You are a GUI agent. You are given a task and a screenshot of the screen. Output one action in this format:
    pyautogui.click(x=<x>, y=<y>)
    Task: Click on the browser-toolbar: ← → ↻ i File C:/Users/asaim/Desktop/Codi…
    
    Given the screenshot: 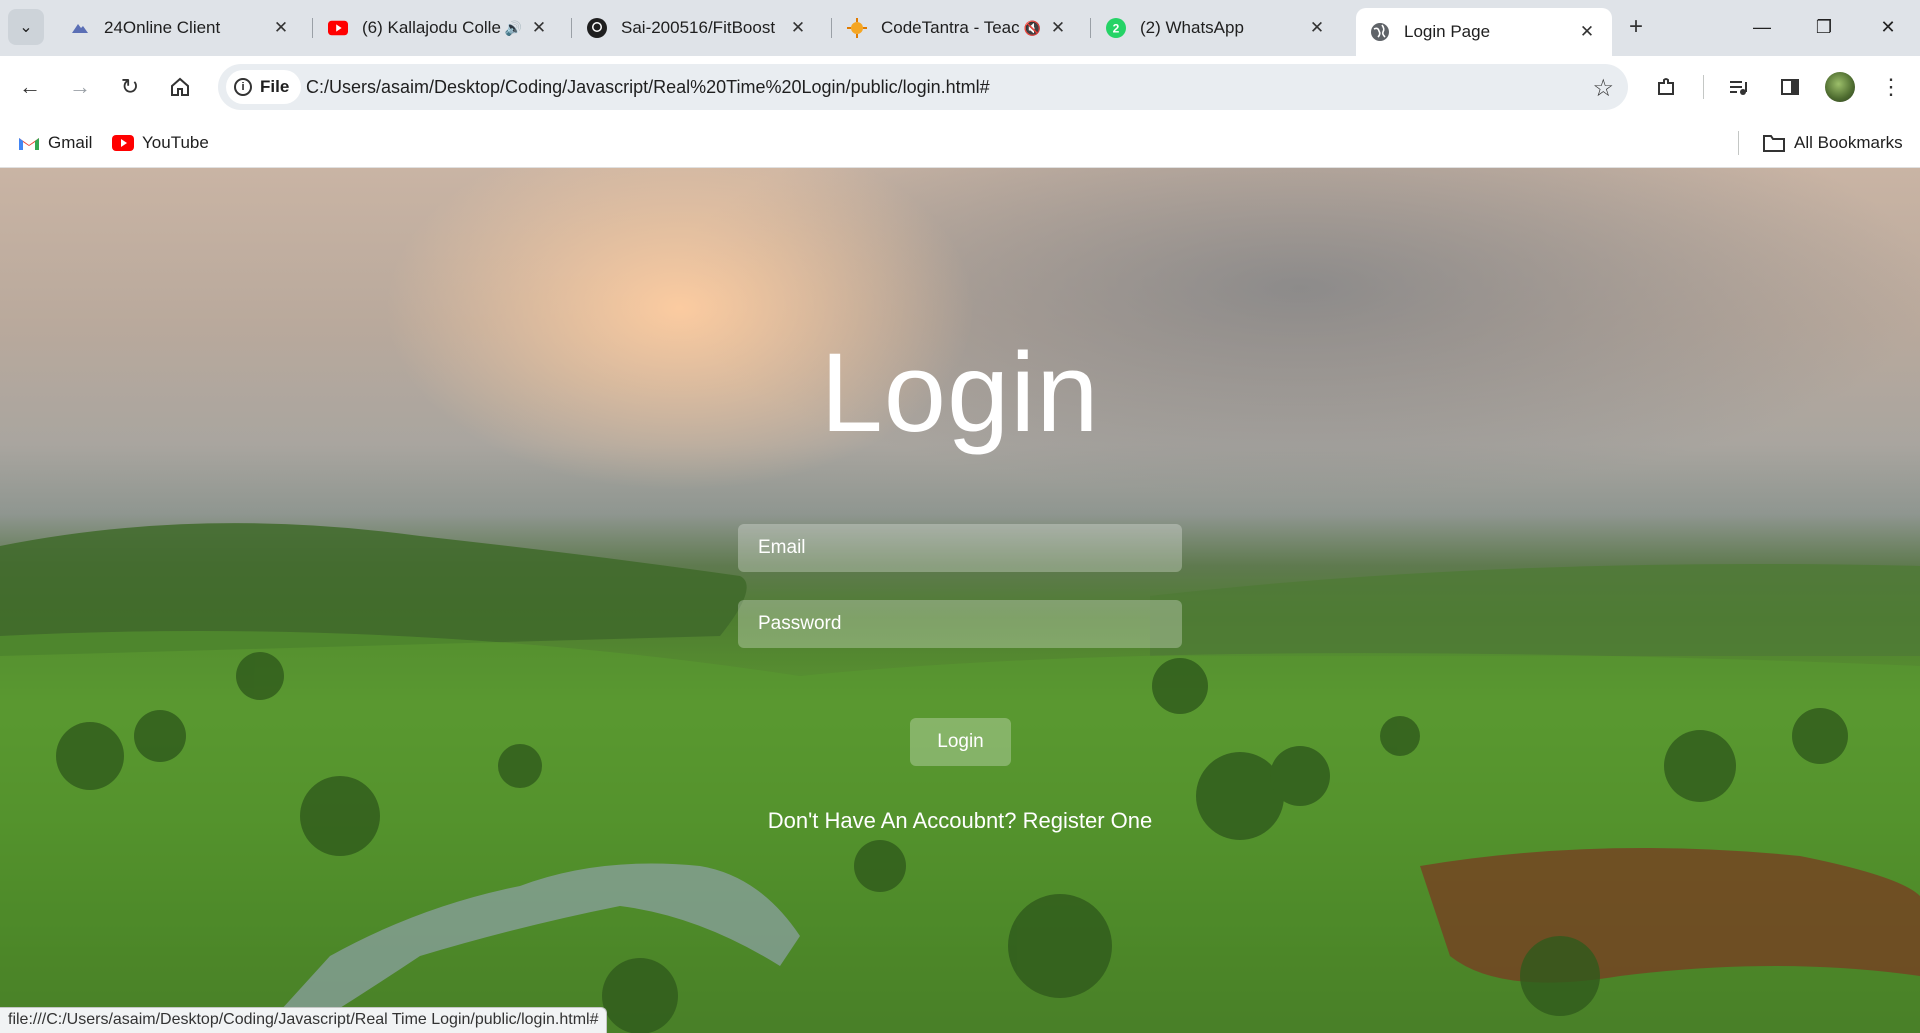 What is the action you would take?
    pyautogui.click(x=960, y=87)
    